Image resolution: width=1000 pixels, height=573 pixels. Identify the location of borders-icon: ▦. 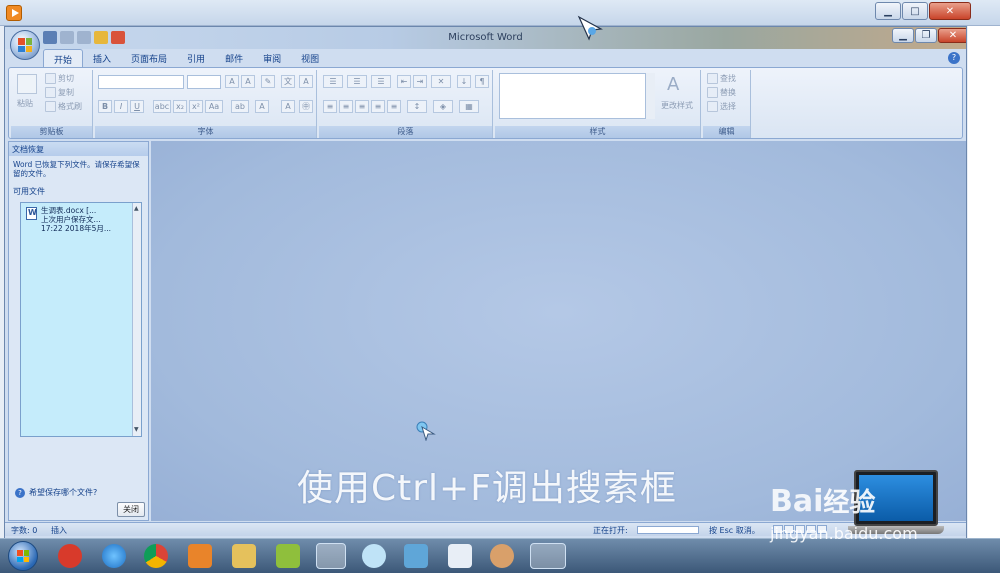
(469, 106).